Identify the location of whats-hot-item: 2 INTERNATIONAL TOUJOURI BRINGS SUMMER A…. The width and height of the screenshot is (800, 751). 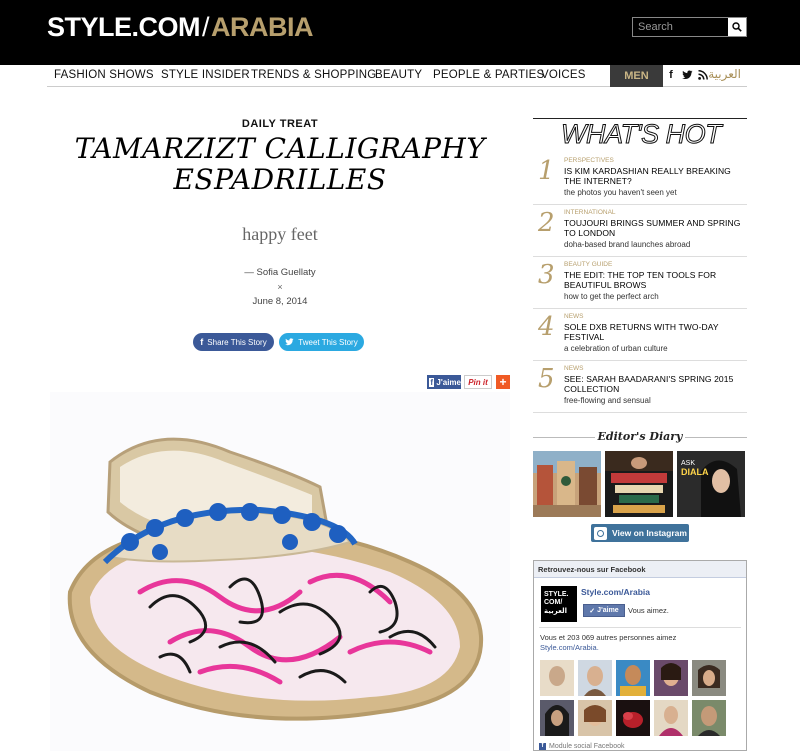
(640, 231).